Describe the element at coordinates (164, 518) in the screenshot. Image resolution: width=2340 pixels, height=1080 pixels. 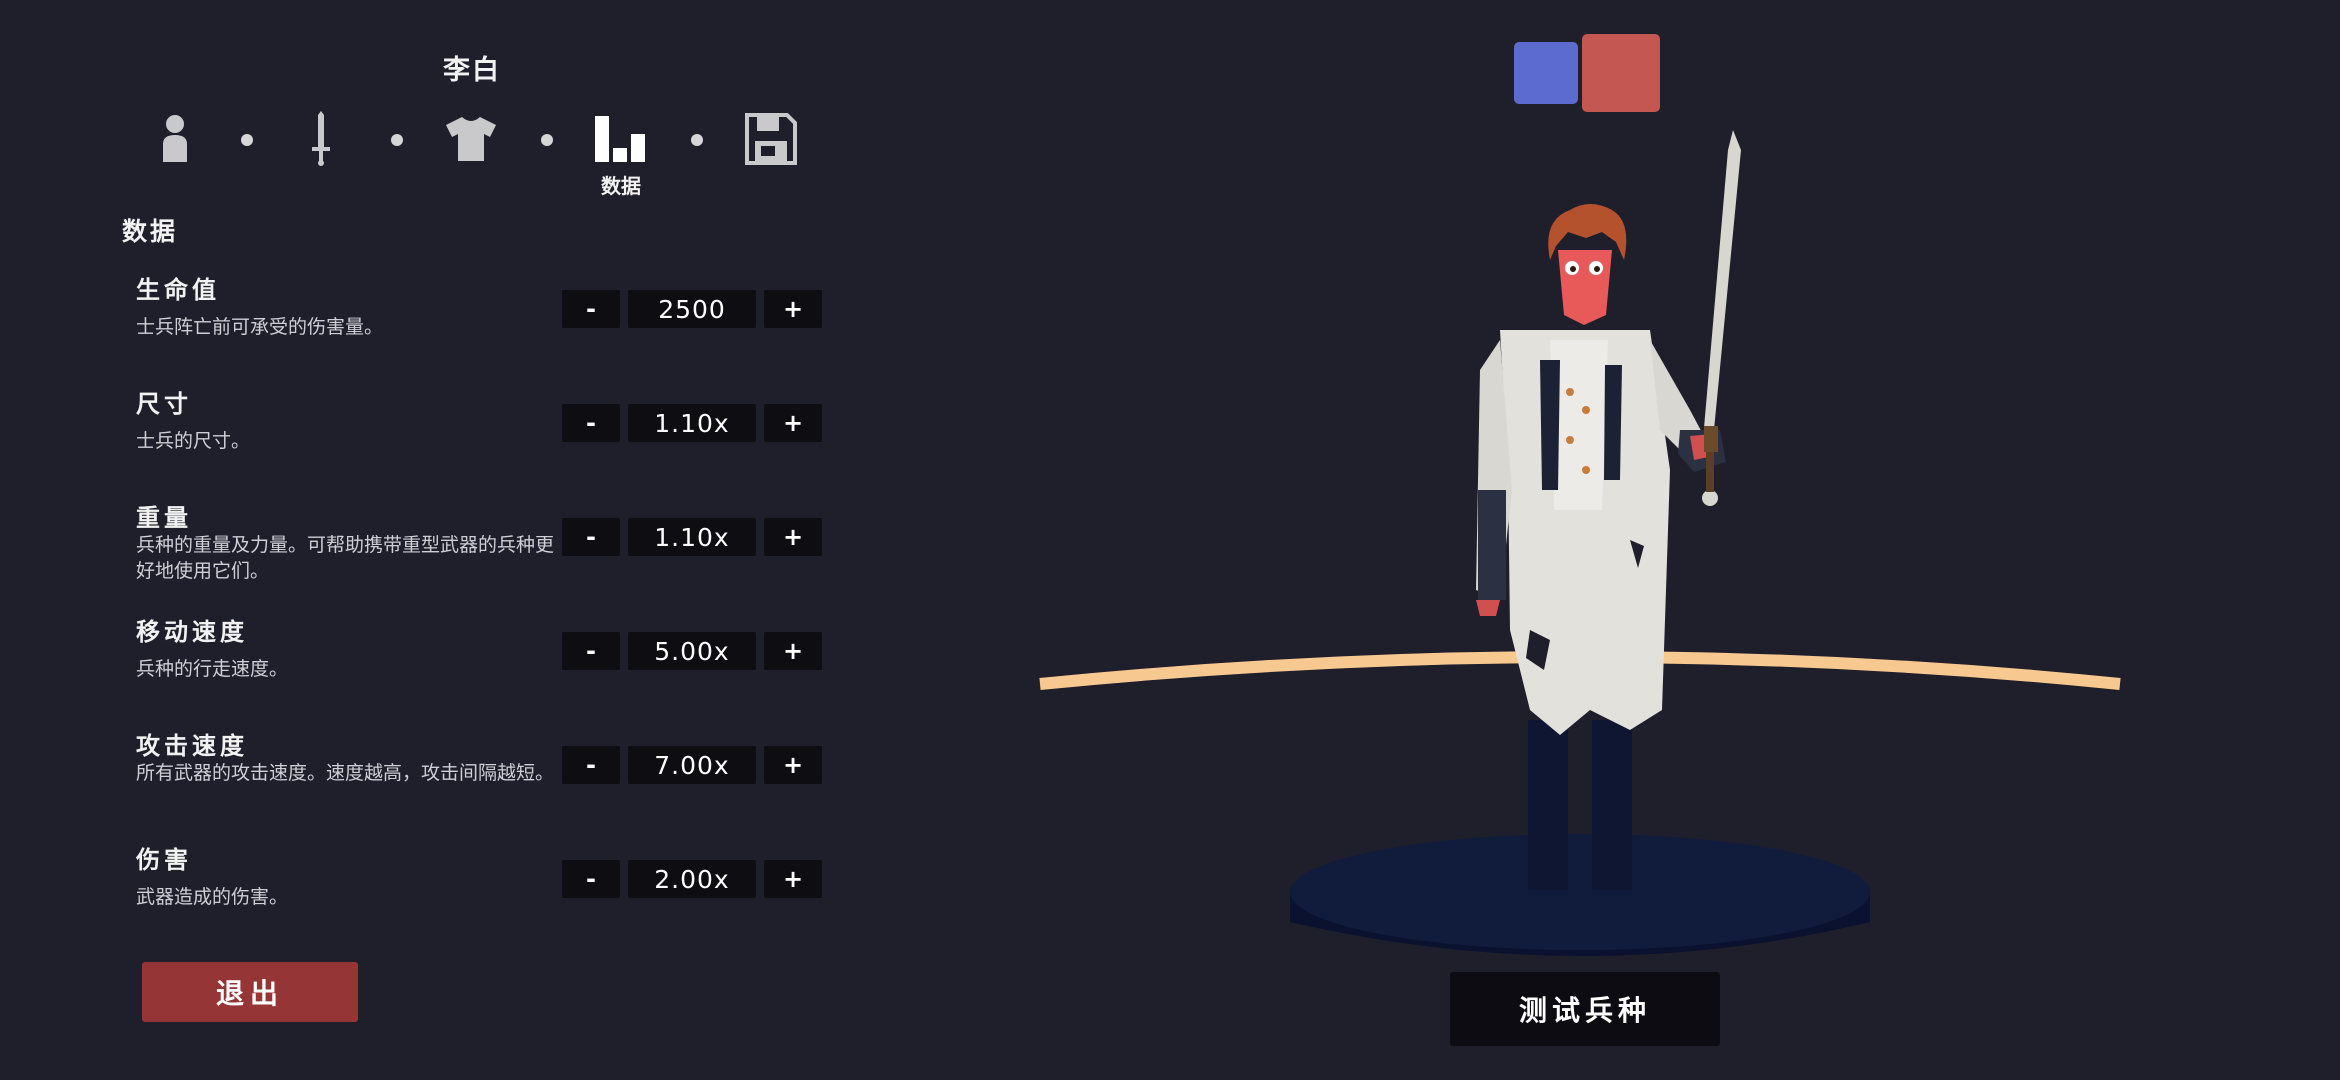
I see `stat-name: 重量` at that location.